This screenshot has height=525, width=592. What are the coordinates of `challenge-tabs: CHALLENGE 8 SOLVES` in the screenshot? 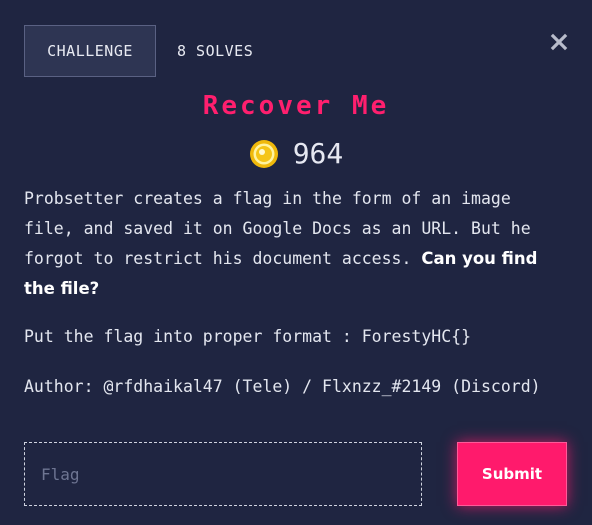 It's located at (138, 51).